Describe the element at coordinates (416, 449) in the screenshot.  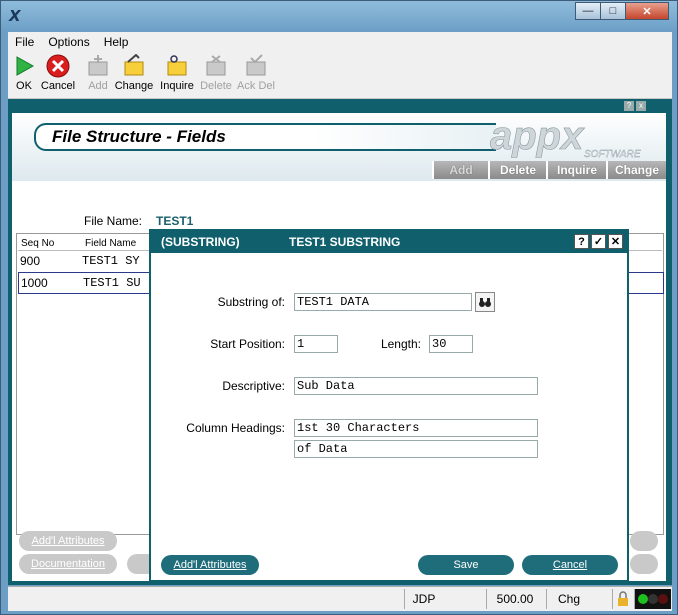
I see `column-heading-2-field: of Data` at that location.